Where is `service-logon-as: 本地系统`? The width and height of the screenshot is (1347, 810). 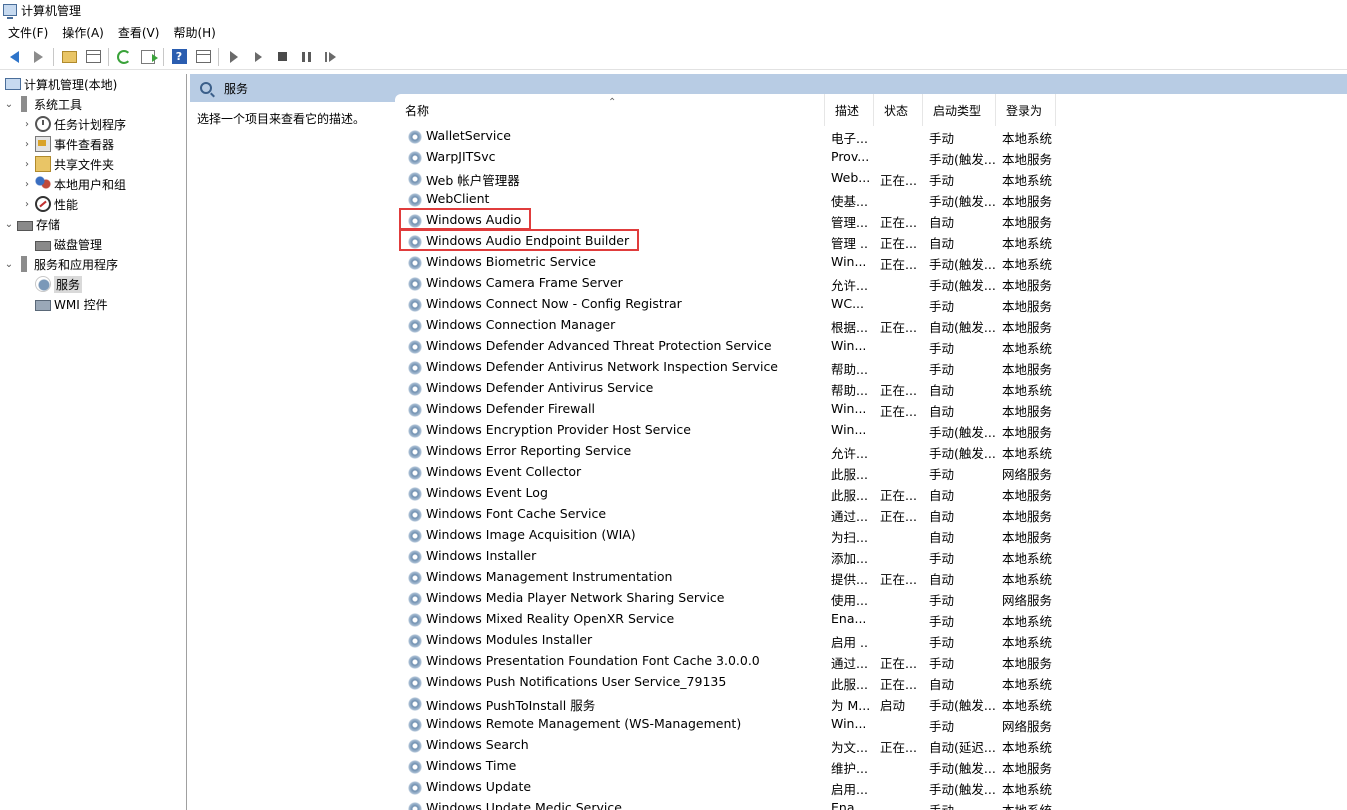 service-logon-as: 本地系统 is located at coordinates (1027, 180).